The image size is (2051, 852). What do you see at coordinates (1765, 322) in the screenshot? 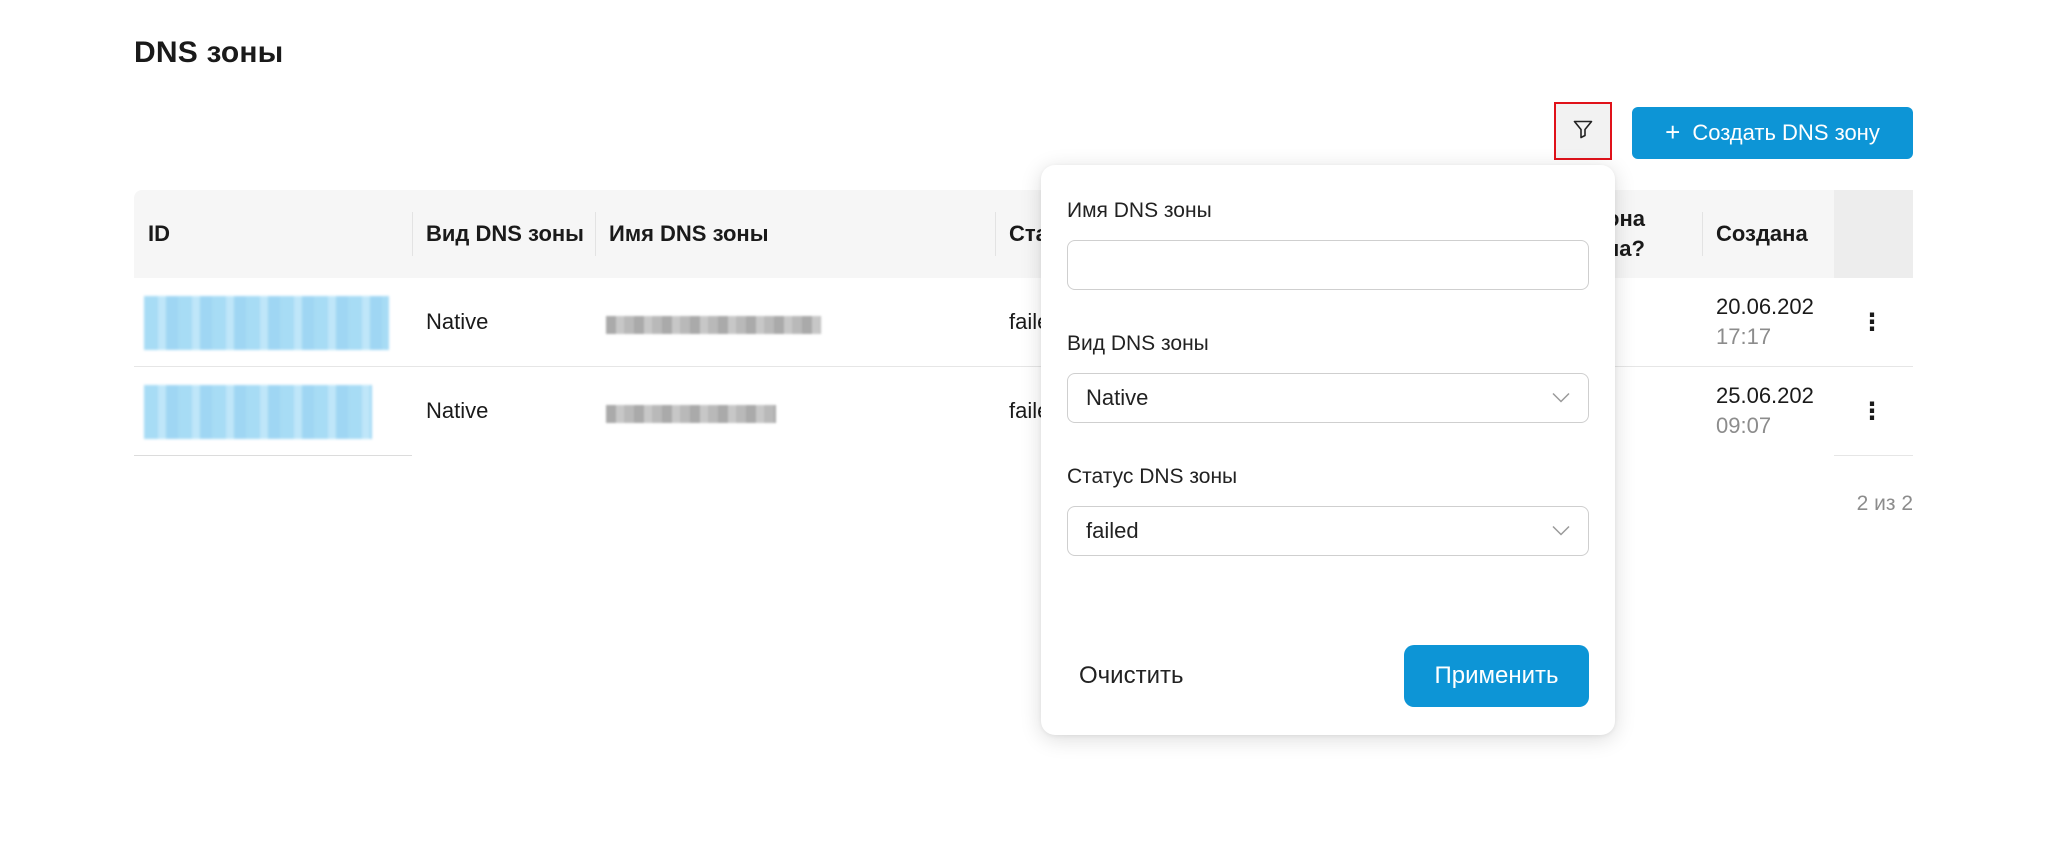
I see `created-cell: 20.06.202 17:17` at bounding box center [1765, 322].